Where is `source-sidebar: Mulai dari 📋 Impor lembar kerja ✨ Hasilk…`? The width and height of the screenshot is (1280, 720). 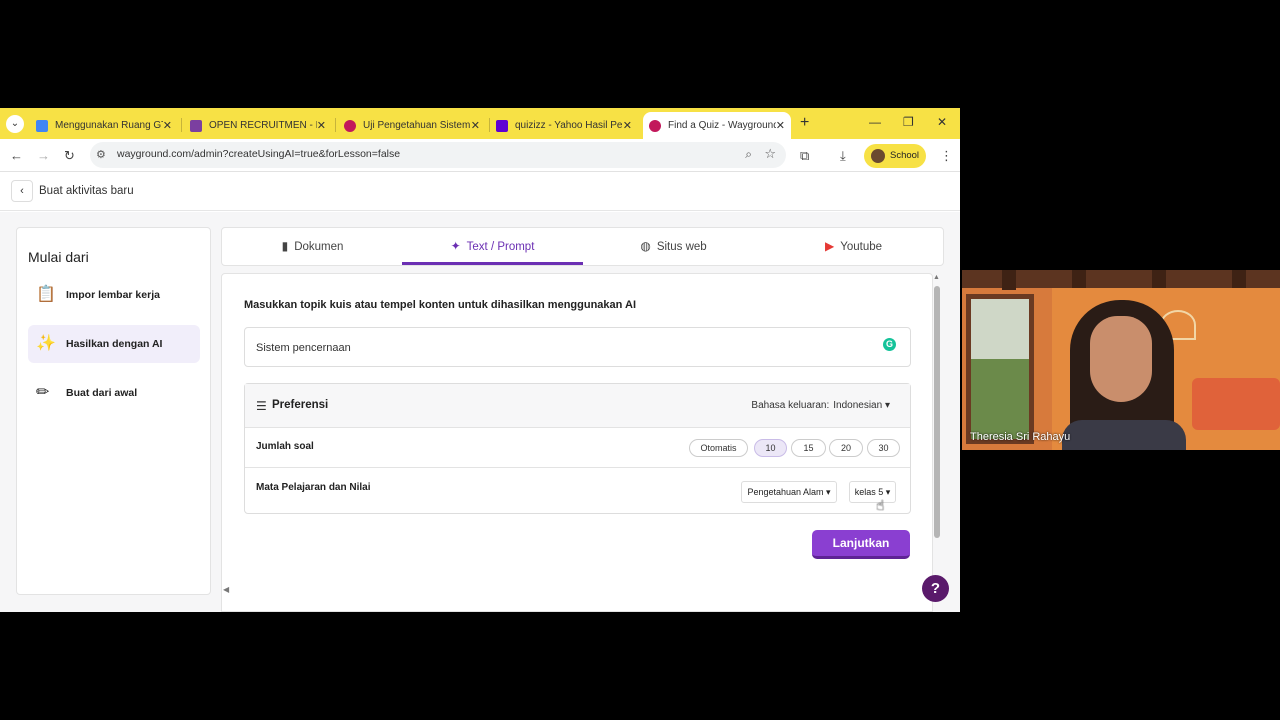
source-sidebar: Mulai dari 📋 Impor lembar kerja ✨ Hasilk… is located at coordinates (113, 411).